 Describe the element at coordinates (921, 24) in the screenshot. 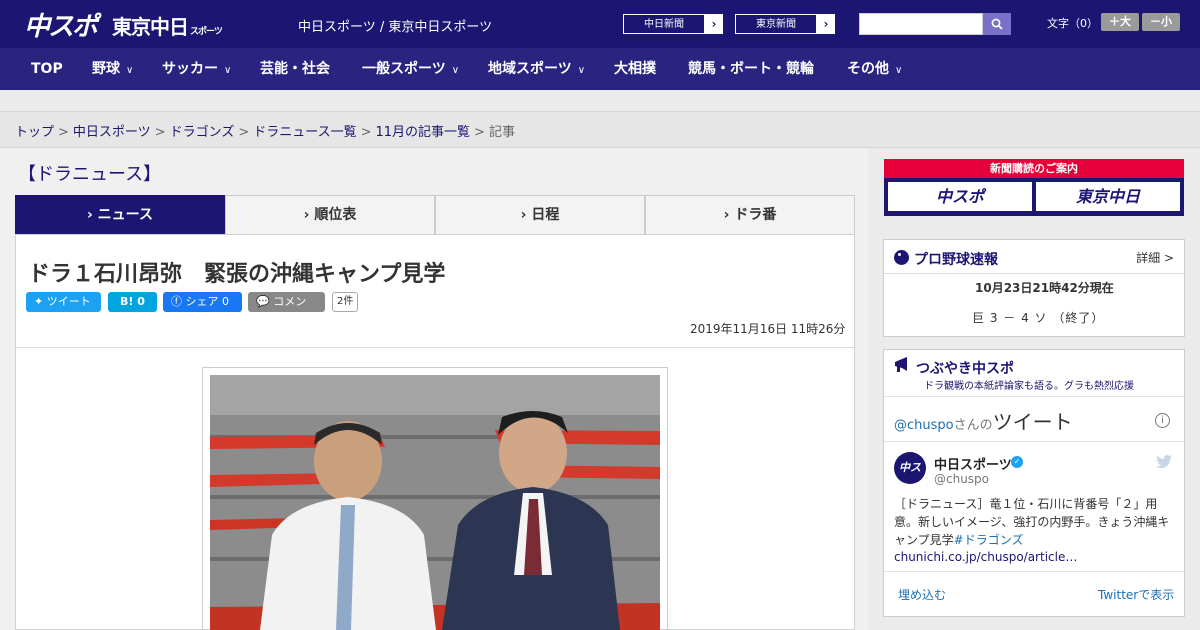

I see `search-input` at that location.